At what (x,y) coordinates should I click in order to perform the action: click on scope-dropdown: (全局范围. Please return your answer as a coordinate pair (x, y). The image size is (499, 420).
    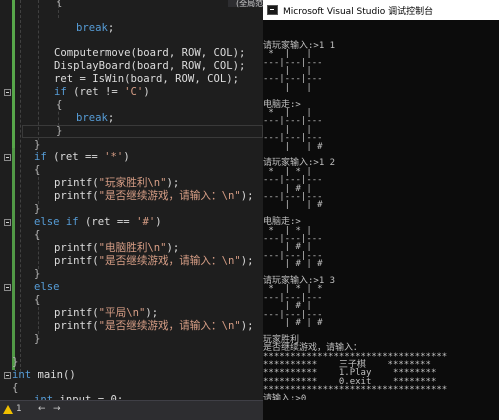
    Looking at the image, I should click on (249, 4).